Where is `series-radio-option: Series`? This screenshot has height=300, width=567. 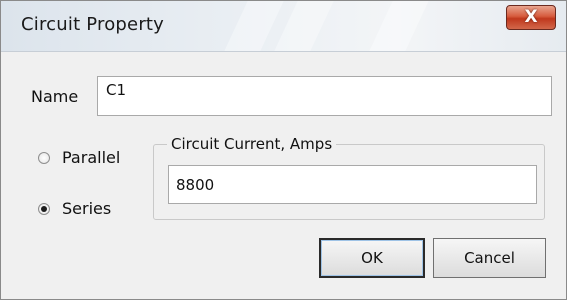
series-radio-option: Series is located at coordinates (74, 208).